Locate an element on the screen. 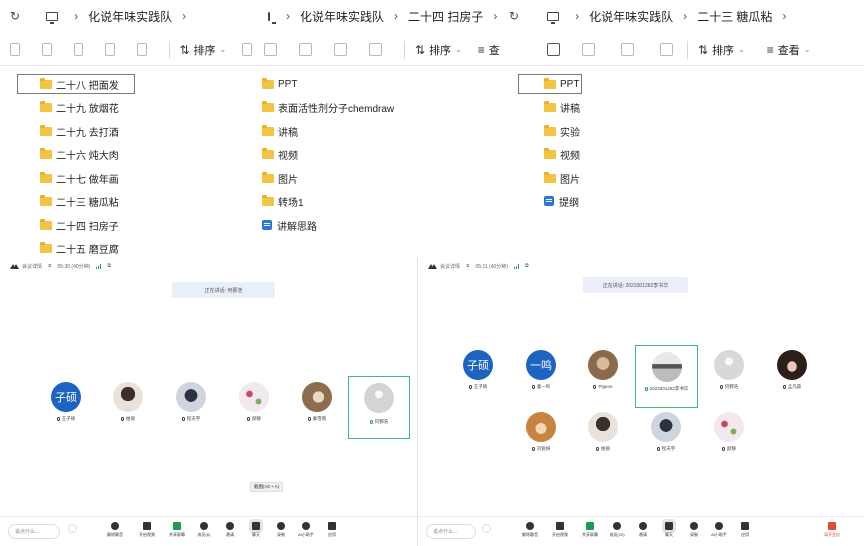 This screenshot has width=864, height=546. folder-item: 二十四 扫房子 is located at coordinates (79, 225).